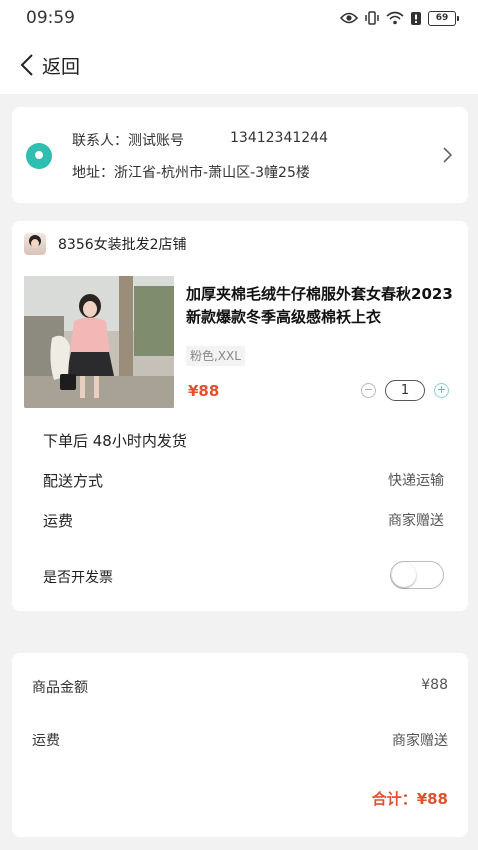 The height and width of the screenshot is (850, 478). What do you see at coordinates (128, 141) in the screenshot?
I see `contact-name: 联系人：测试账号` at bounding box center [128, 141].